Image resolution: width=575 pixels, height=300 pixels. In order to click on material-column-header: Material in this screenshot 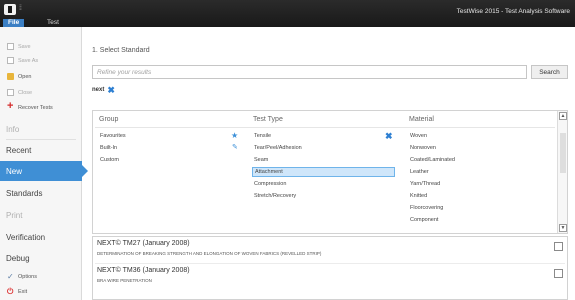, I will do `click(421, 119)`.